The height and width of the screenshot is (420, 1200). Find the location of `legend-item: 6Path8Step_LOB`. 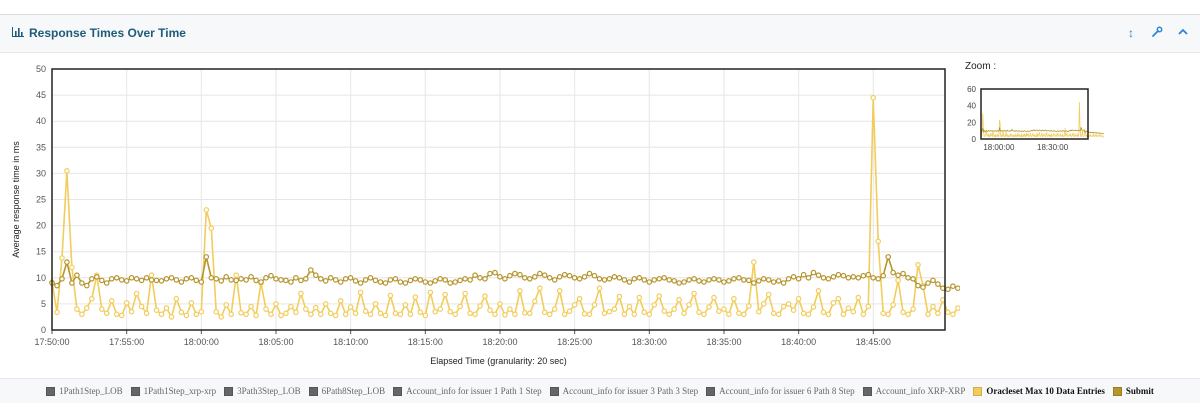

legend-item: 6Path8Step_LOB is located at coordinates (346, 391).